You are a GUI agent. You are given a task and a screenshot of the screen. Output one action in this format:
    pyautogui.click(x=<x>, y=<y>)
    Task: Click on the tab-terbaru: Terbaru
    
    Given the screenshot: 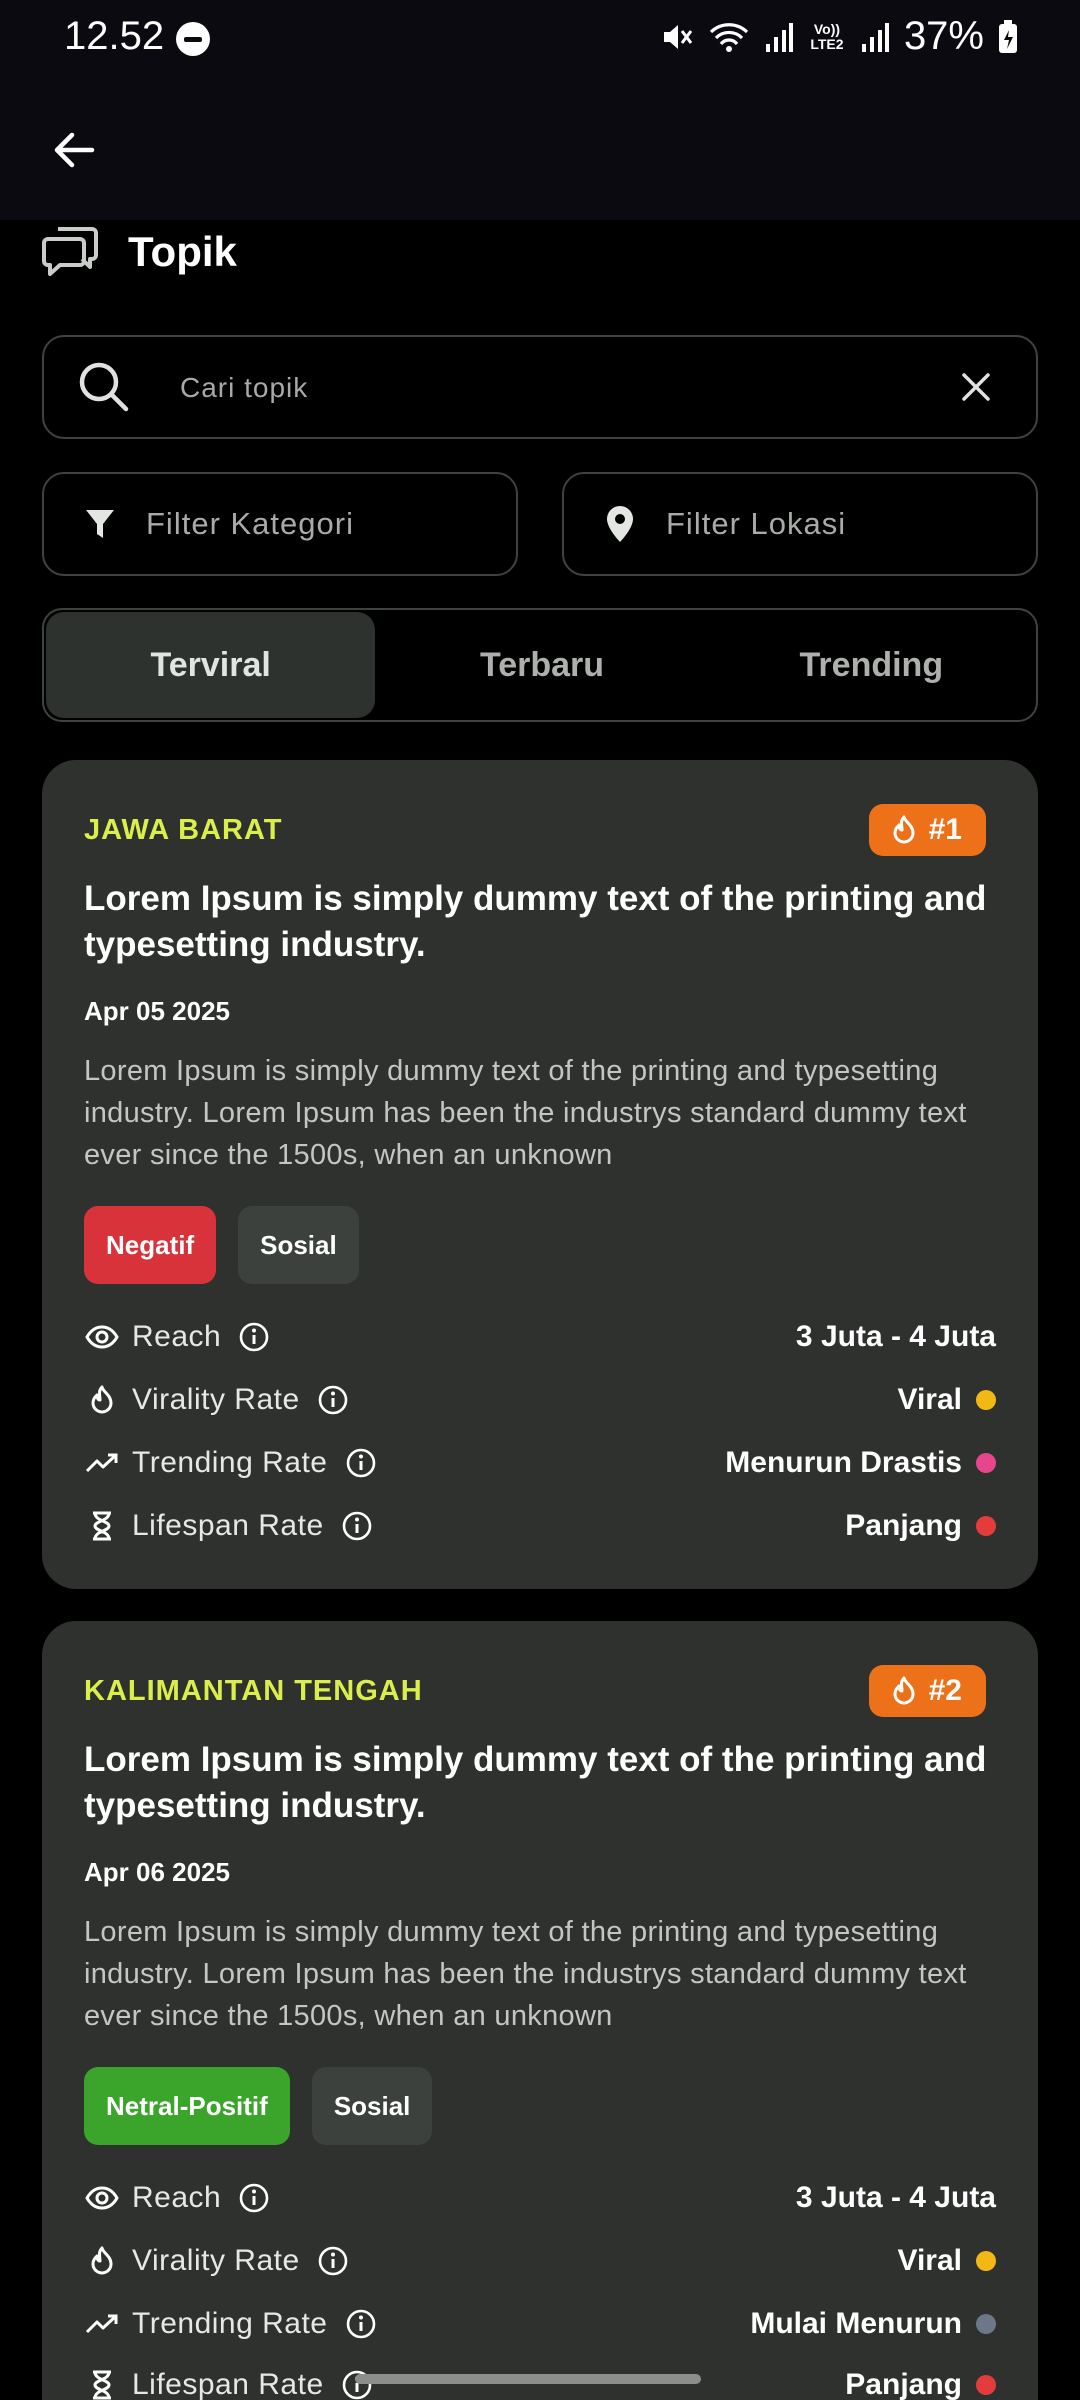 What is the action you would take?
    pyautogui.click(x=541, y=665)
    